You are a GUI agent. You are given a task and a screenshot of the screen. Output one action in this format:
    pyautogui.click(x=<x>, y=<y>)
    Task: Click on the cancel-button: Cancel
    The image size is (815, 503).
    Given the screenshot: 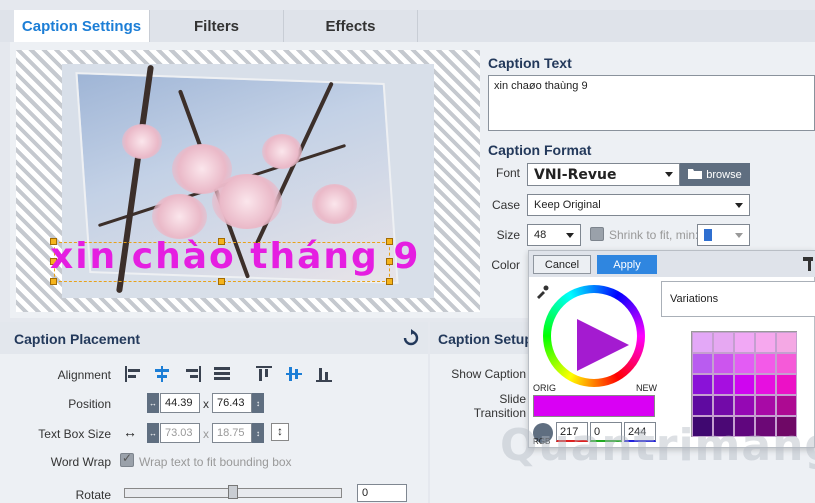 What is the action you would take?
    pyautogui.click(x=562, y=264)
    